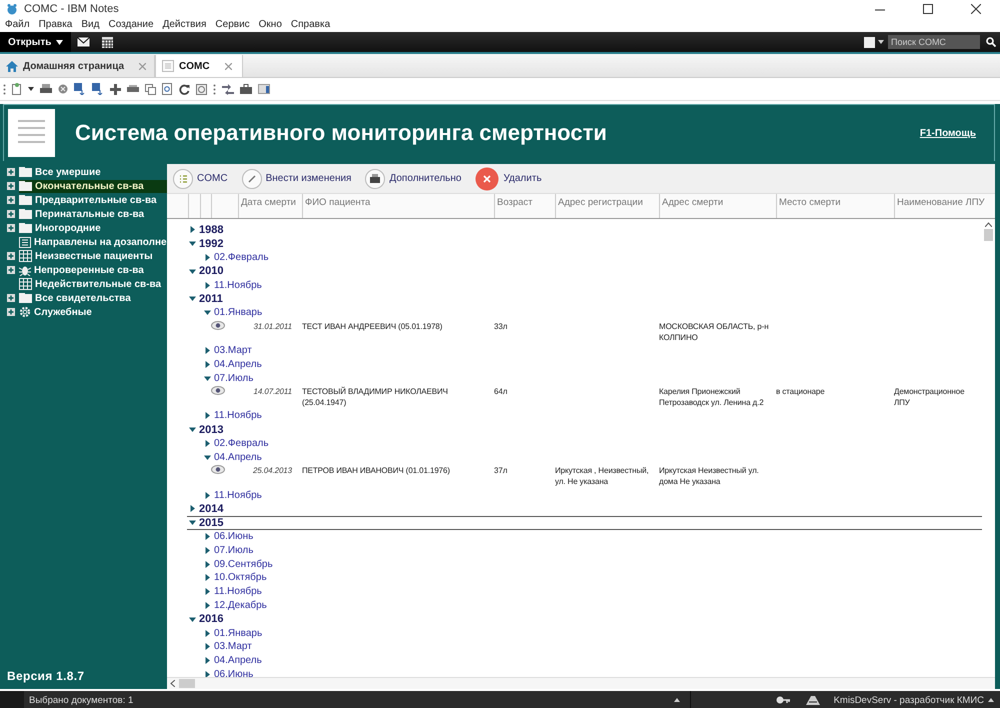 Image resolution: width=1000 pixels, height=708 pixels. Describe the element at coordinates (172, 683) in the screenshot. I see `scroll-left-icon` at that location.